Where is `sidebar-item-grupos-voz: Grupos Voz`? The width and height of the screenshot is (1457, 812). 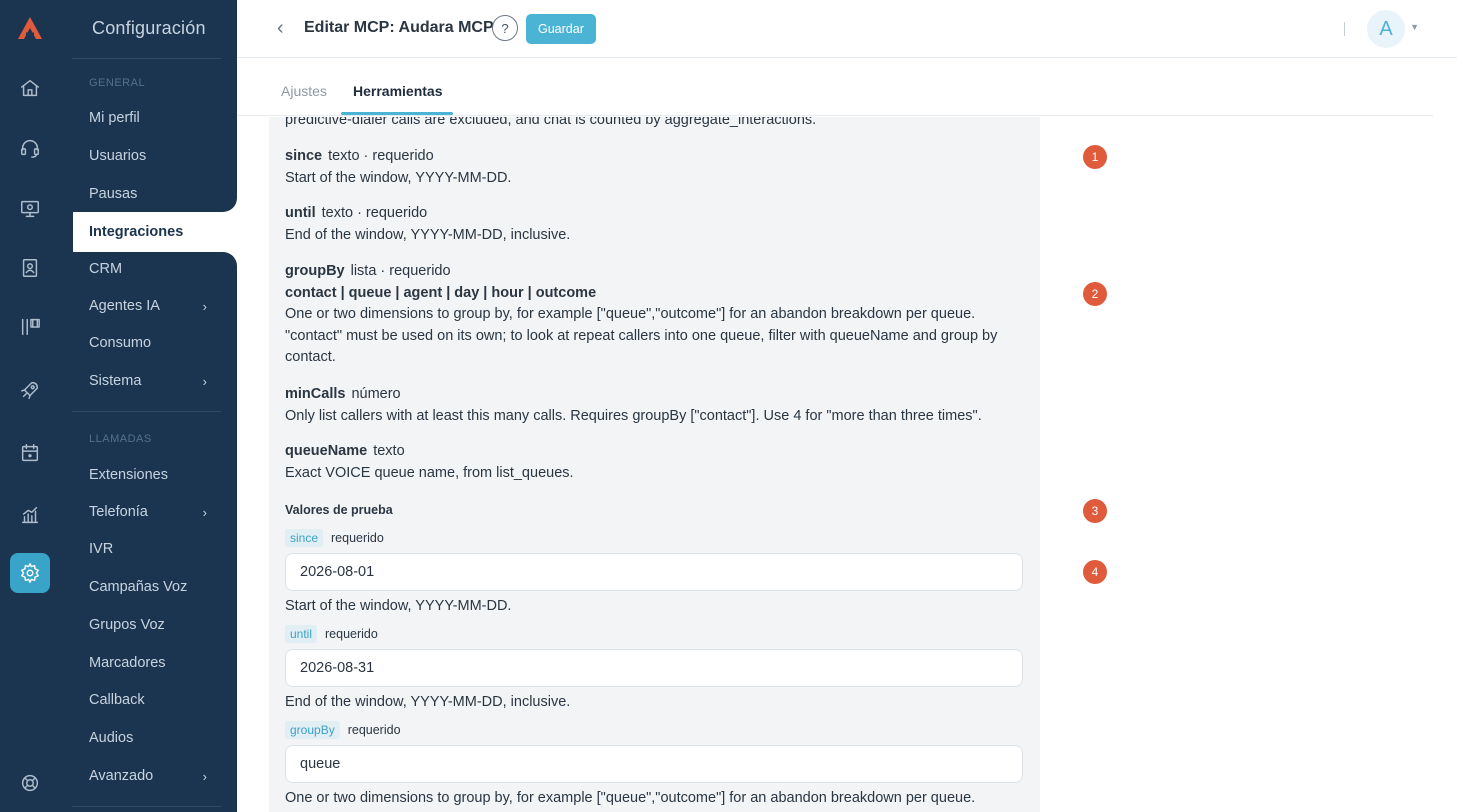
sidebar-item-grupos-voz: Grupos Voz is located at coordinates (163, 625).